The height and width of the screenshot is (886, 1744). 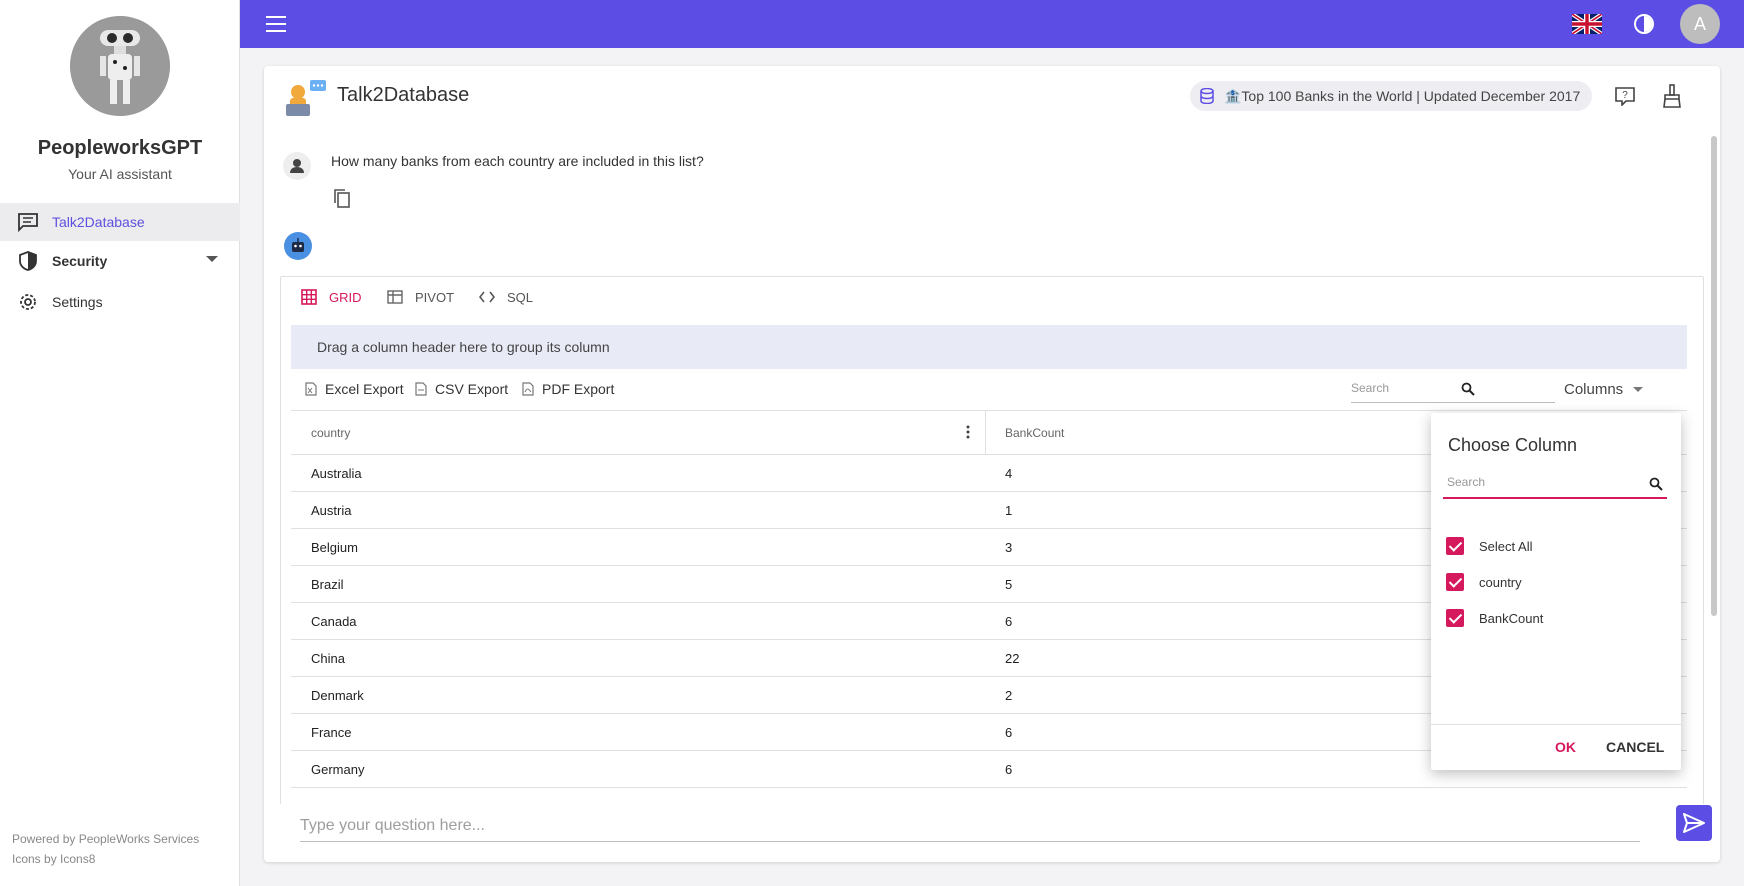 I want to click on column-divider, so click(x=985, y=433).